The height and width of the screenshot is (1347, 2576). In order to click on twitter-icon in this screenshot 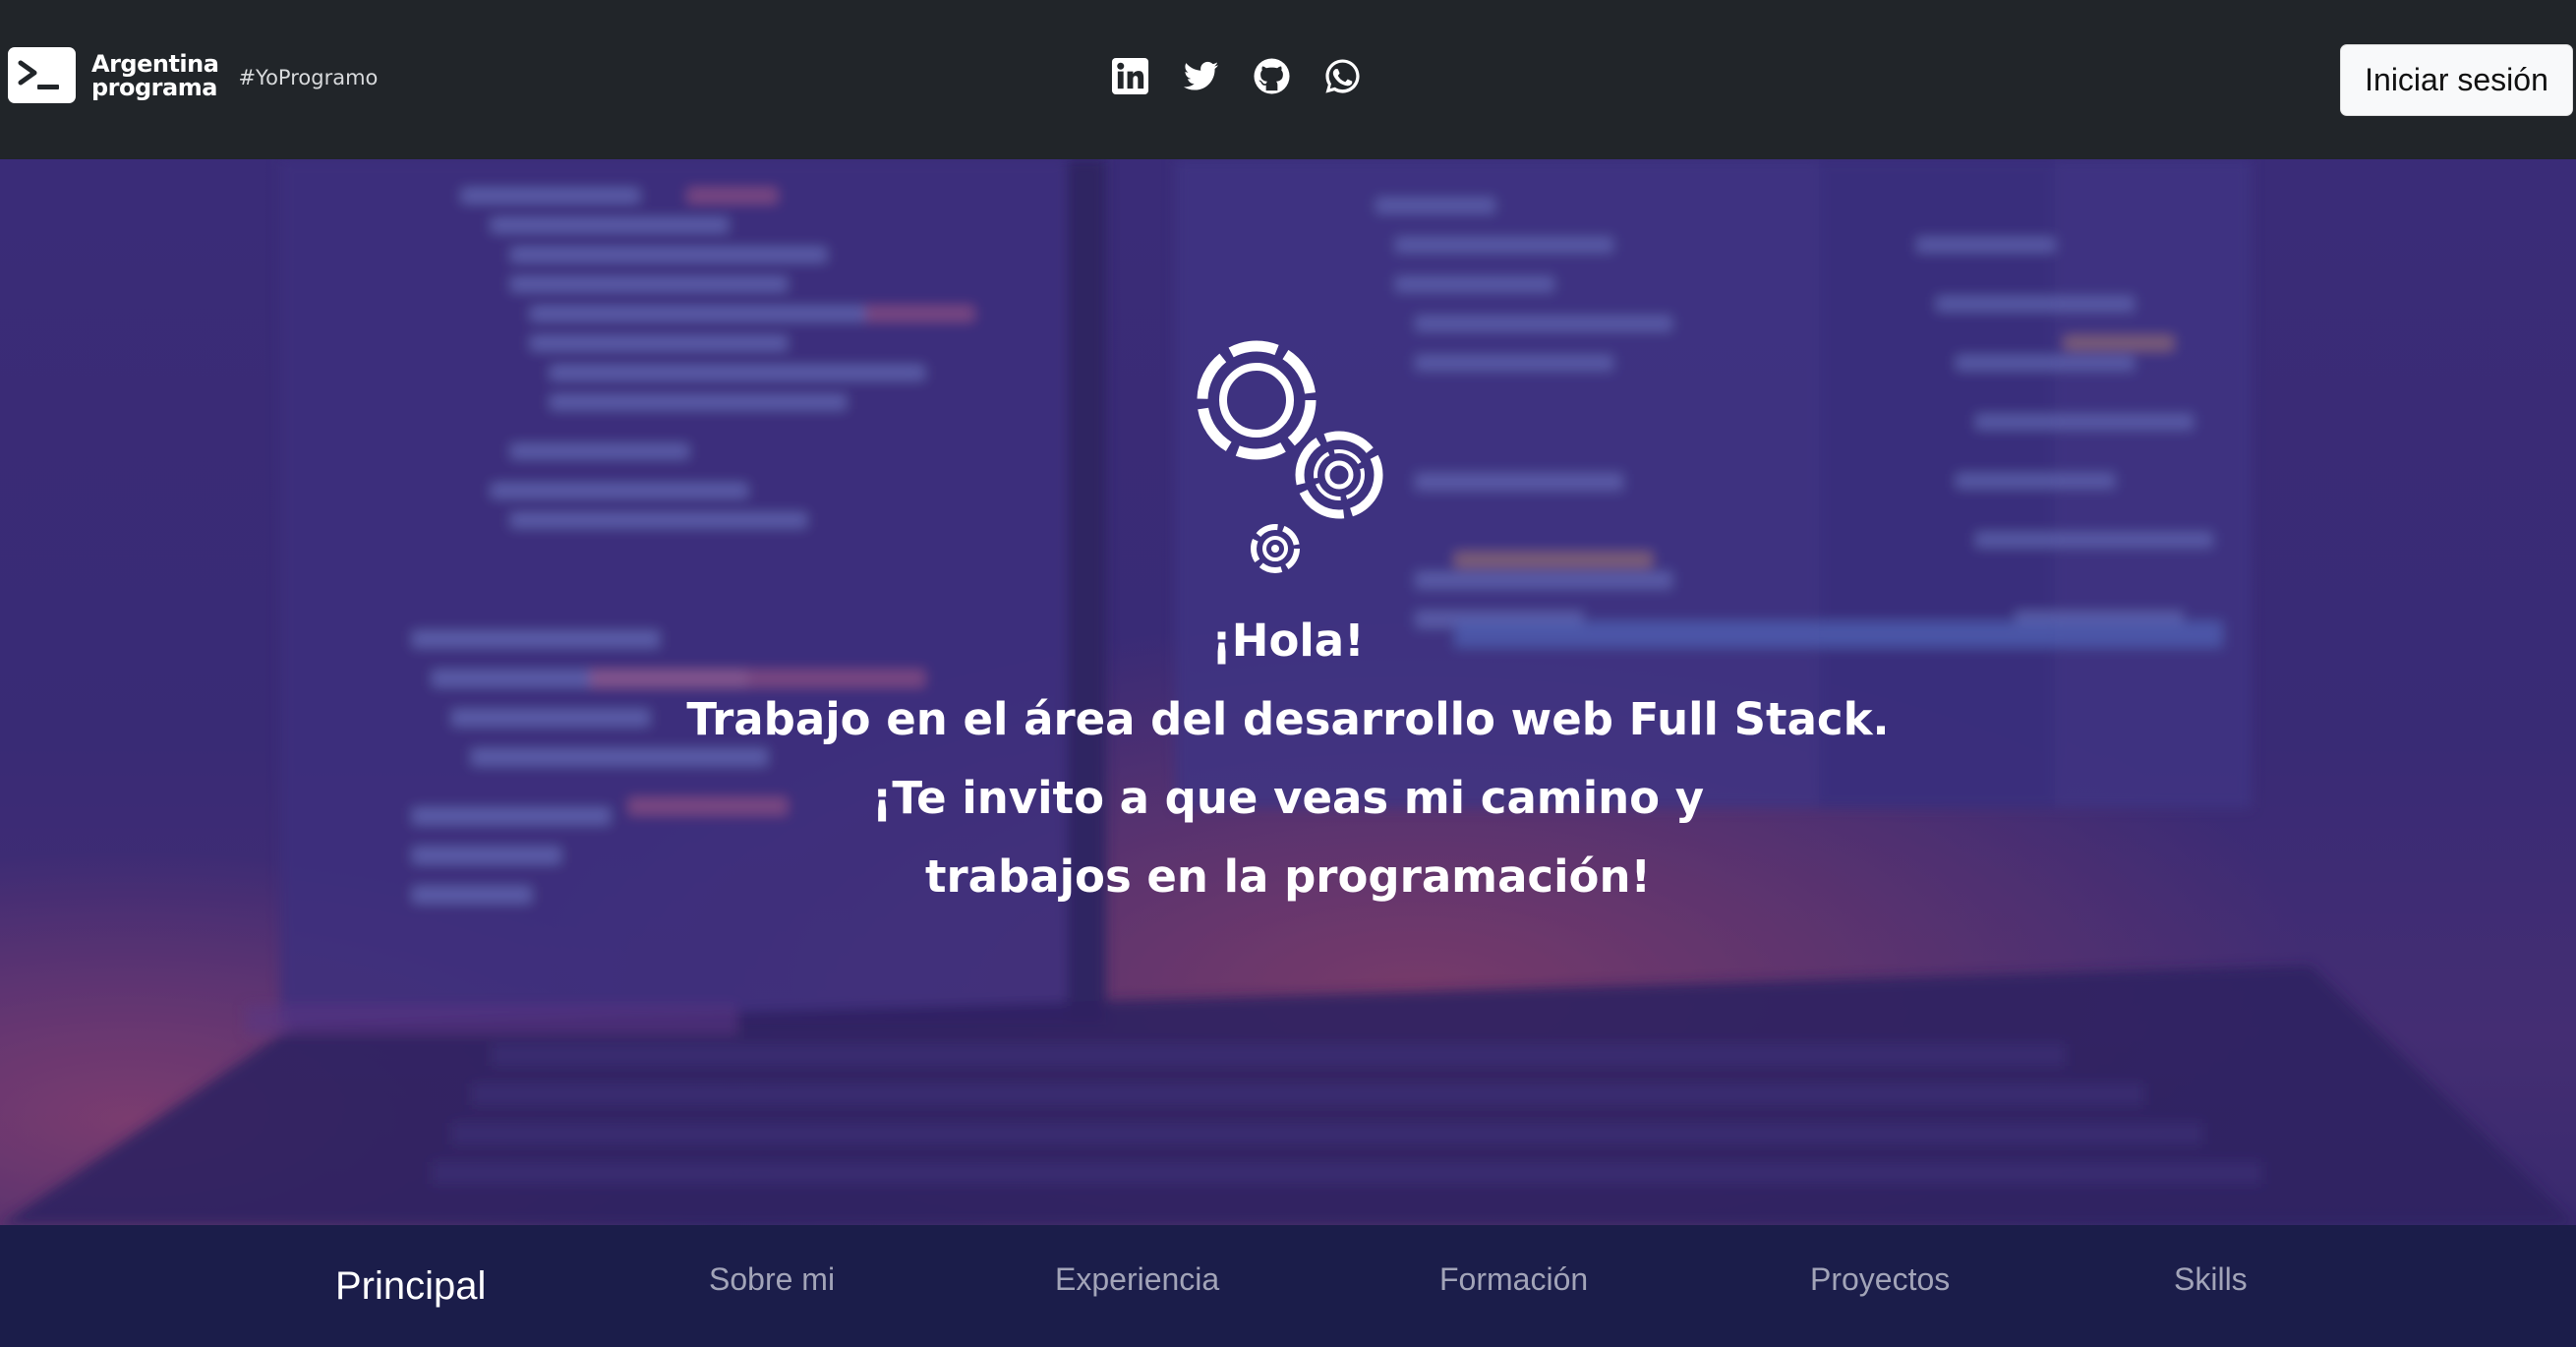, I will do `click(1201, 76)`.